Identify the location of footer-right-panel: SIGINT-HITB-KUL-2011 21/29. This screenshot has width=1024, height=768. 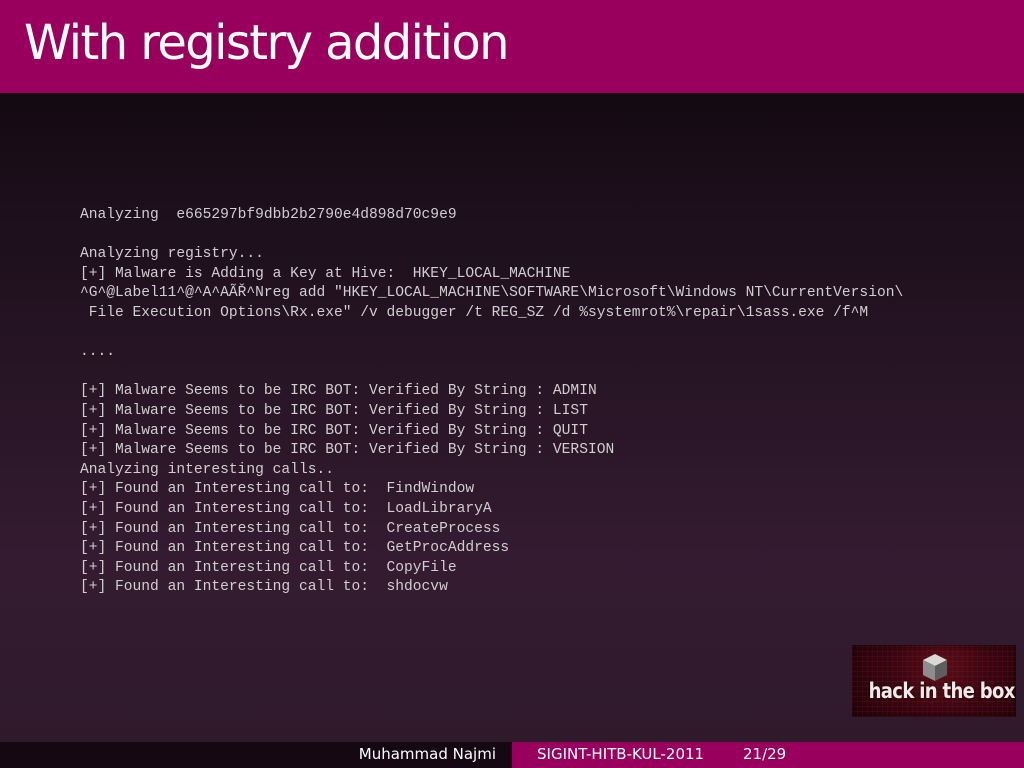
(768, 755).